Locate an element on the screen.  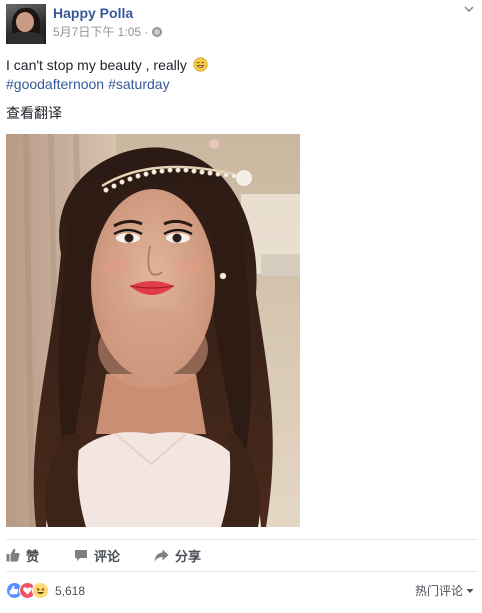
timestamp-text: 5月7日下午 1:05 · is located at coordinates (100, 32).